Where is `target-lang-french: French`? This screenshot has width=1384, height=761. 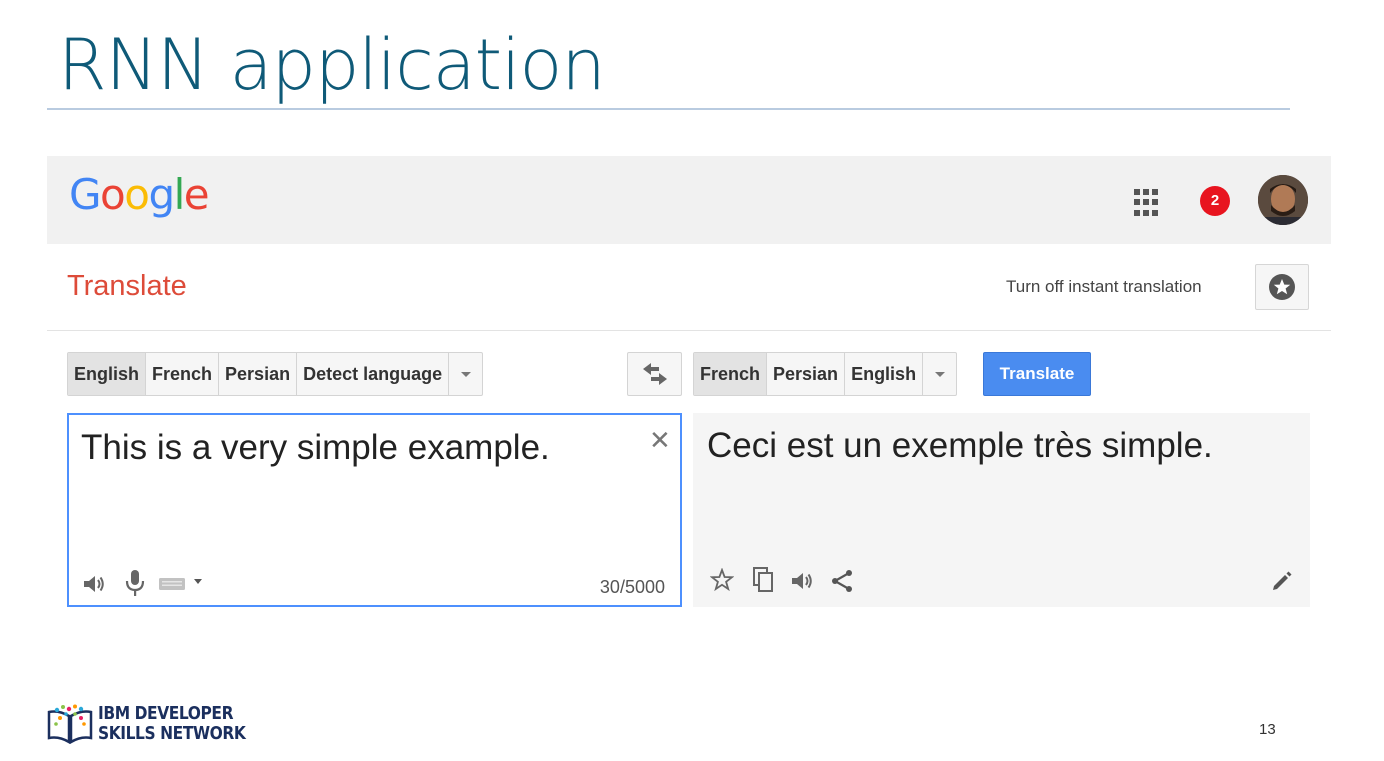
target-lang-french: French is located at coordinates (731, 374).